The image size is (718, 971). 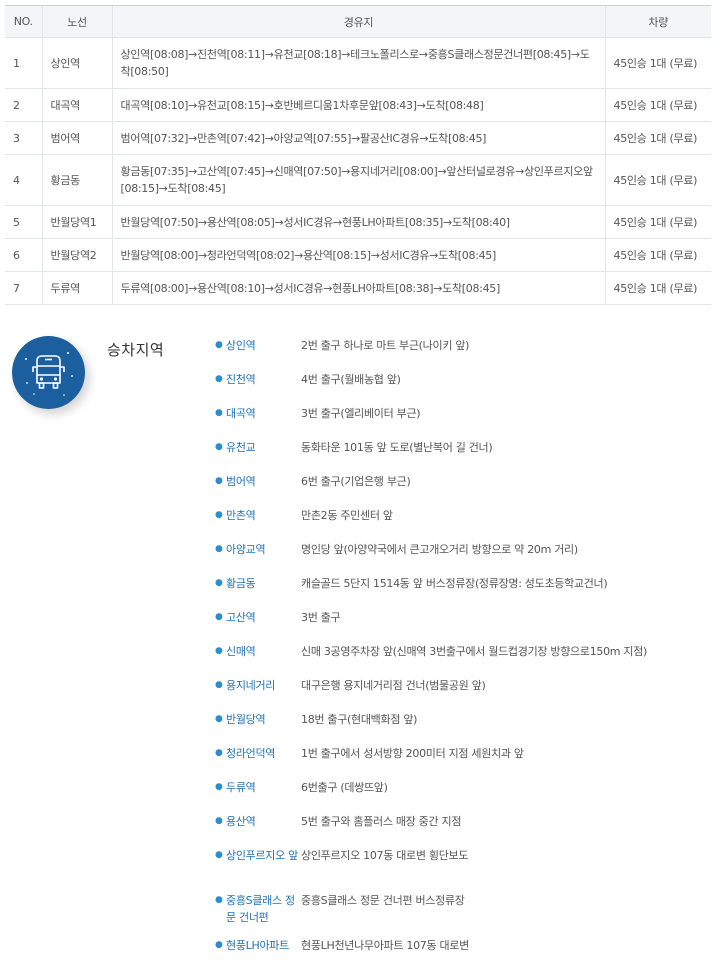 I want to click on bus-badge, so click(x=48, y=372).